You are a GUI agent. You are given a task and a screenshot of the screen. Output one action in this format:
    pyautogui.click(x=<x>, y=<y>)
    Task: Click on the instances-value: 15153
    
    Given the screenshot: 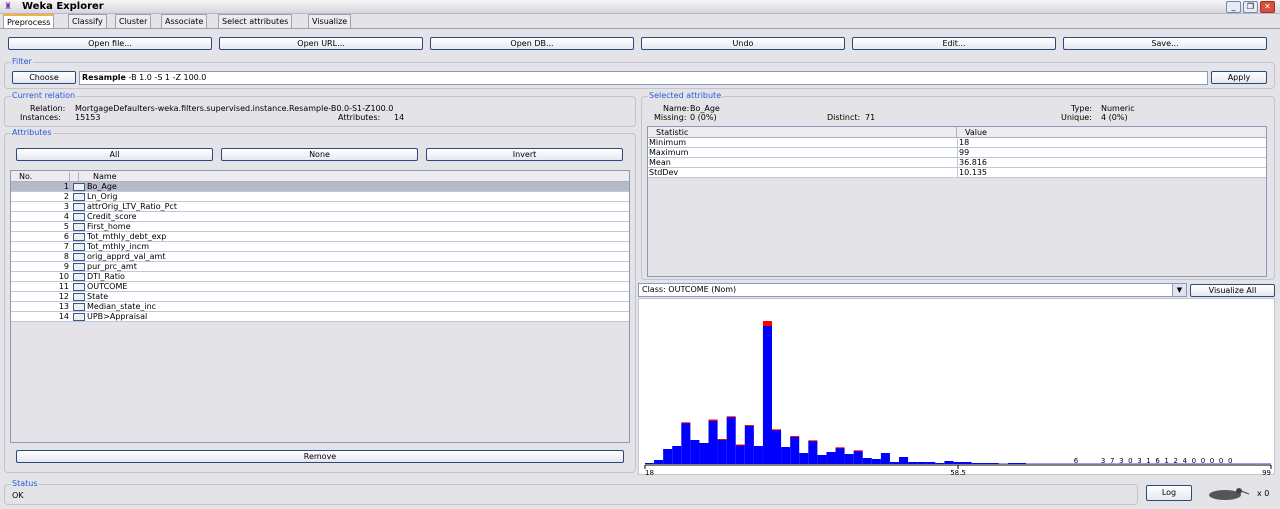 What is the action you would take?
    pyautogui.click(x=88, y=117)
    